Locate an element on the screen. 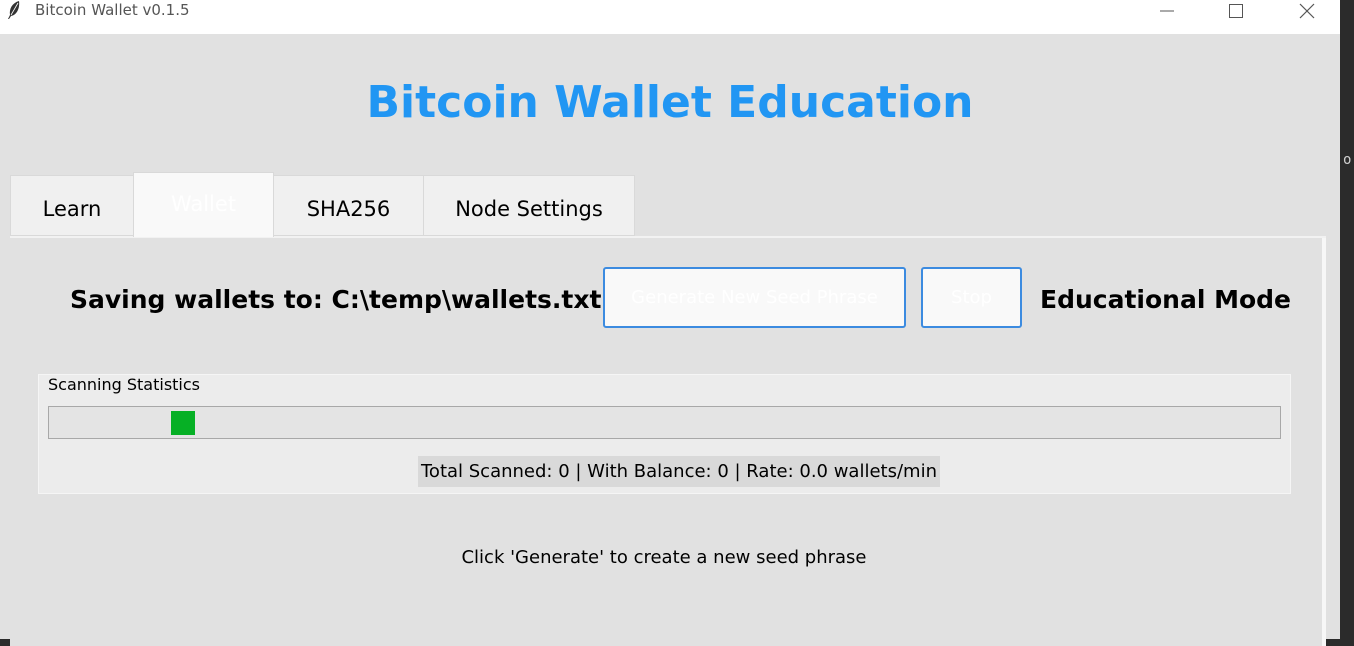 The image size is (1354, 646). stop-button: Stop is located at coordinates (971, 297).